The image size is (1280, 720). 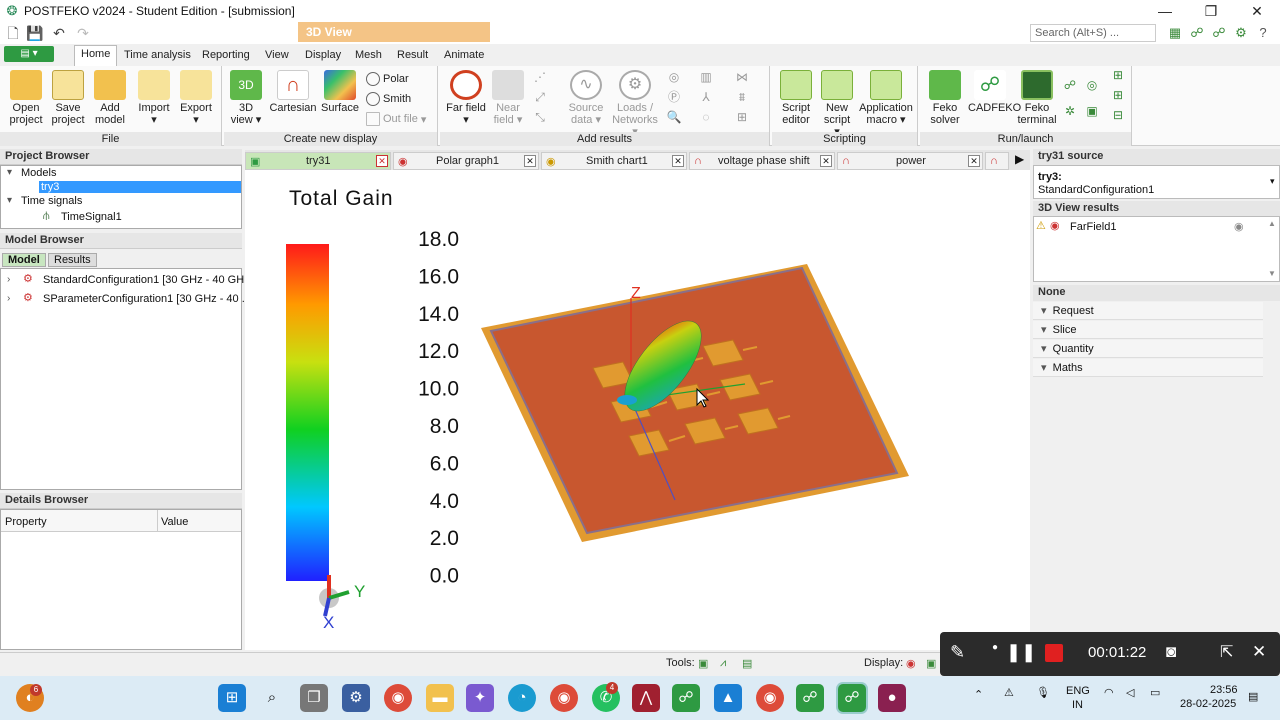 I want to click on export-button: Export ▾, so click(x=196, y=98).